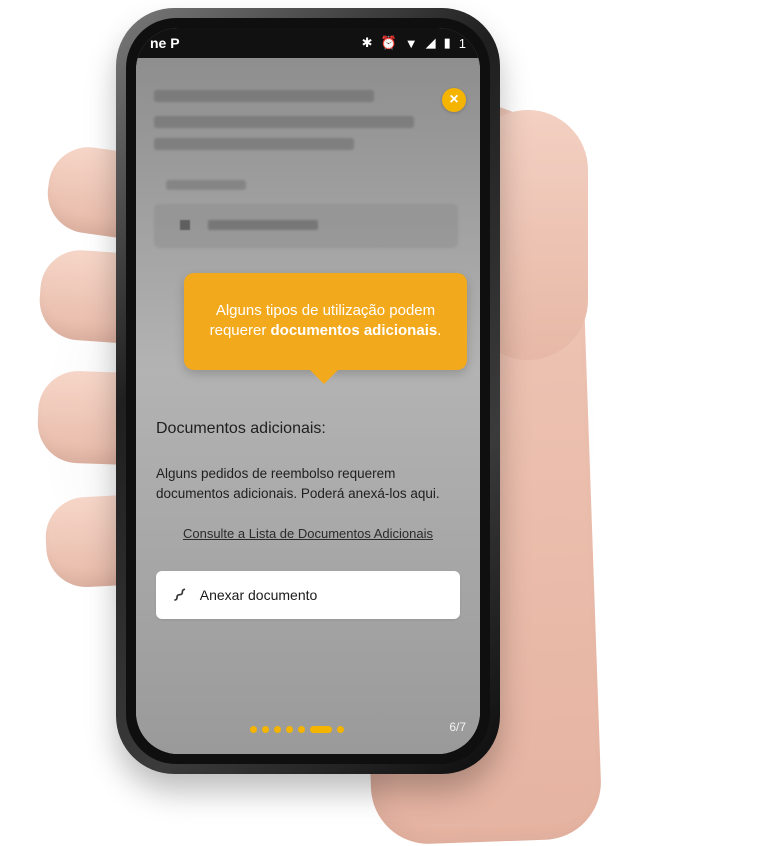 The height and width of the screenshot is (846, 782). I want to click on tooltip-line-2: requerer documentos adicionais., so click(325, 331).